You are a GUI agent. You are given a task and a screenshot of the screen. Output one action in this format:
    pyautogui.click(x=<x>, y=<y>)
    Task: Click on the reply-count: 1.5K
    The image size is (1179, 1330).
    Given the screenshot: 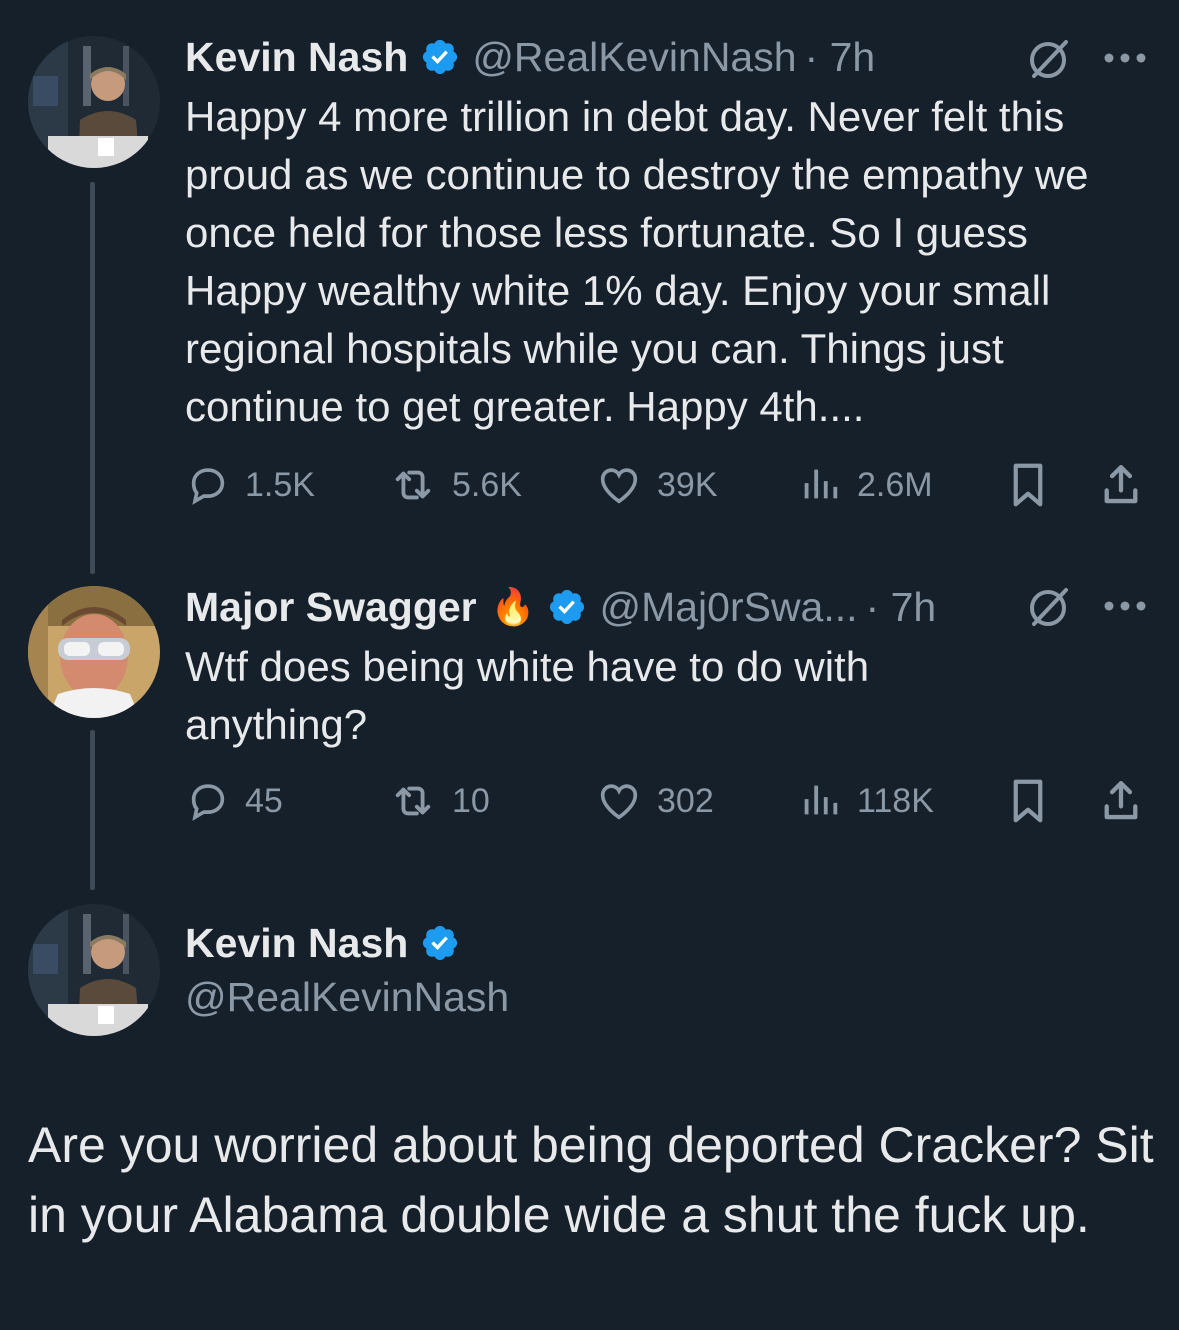 What is the action you would take?
    pyautogui.click(x=280, y=484)
    